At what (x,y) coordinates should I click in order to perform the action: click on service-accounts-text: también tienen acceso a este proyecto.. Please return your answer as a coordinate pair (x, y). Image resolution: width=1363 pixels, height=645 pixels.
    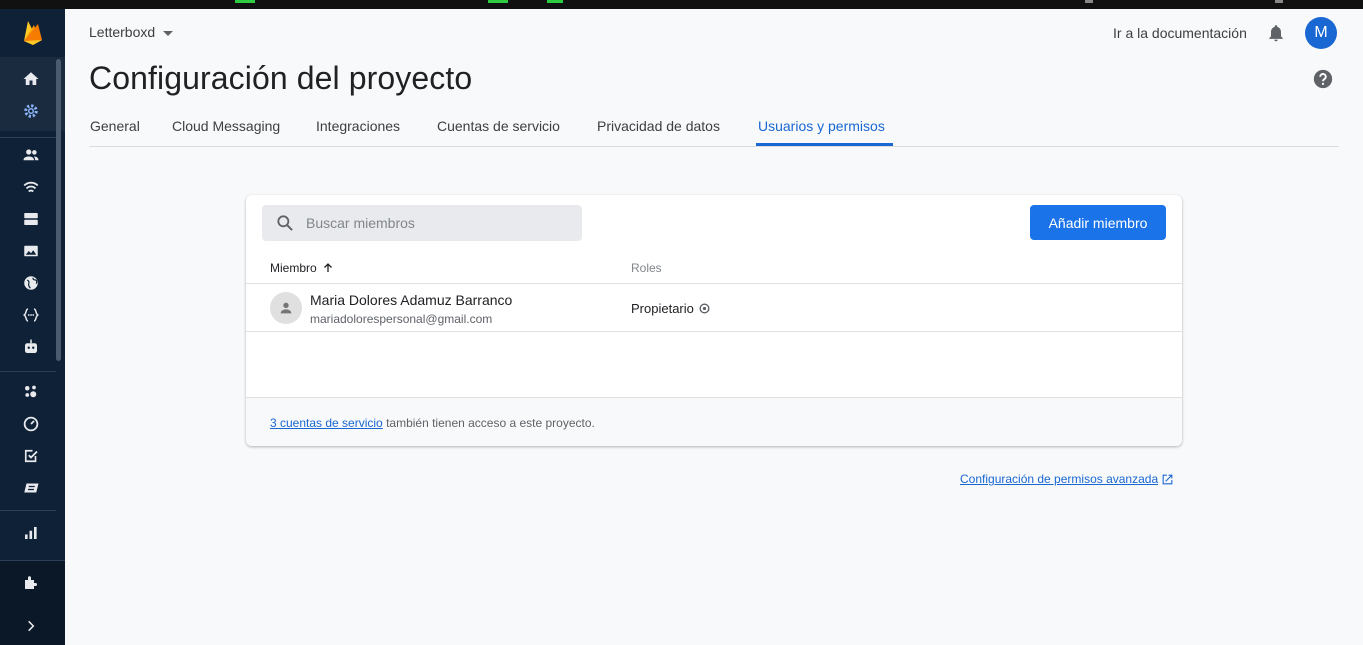
    Looking at the image, I should click on (488, 423).